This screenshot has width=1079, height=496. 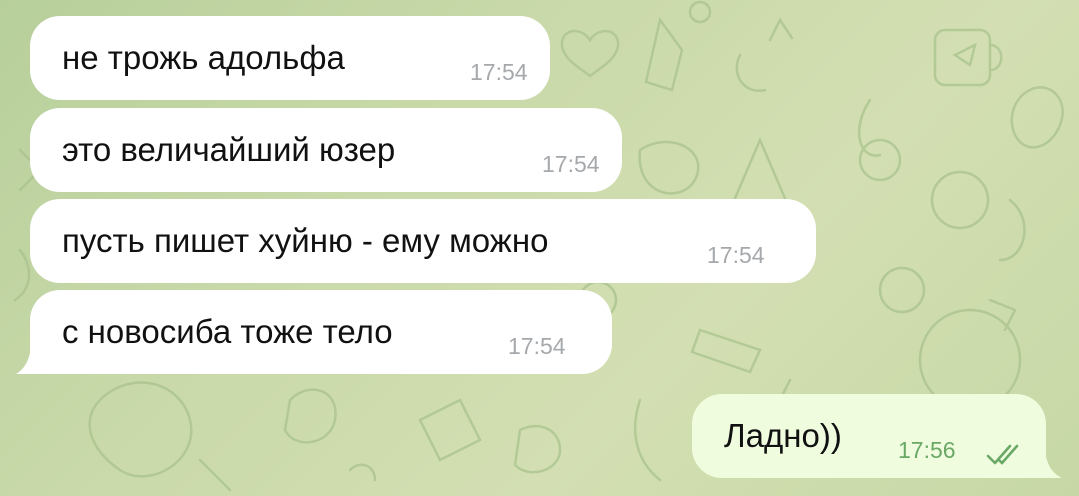 What do you see at coordinates (869, 436) in the screenshot?
I see `outgoing-message: Ладно)) 17:56` at bounding box center [869, 436].